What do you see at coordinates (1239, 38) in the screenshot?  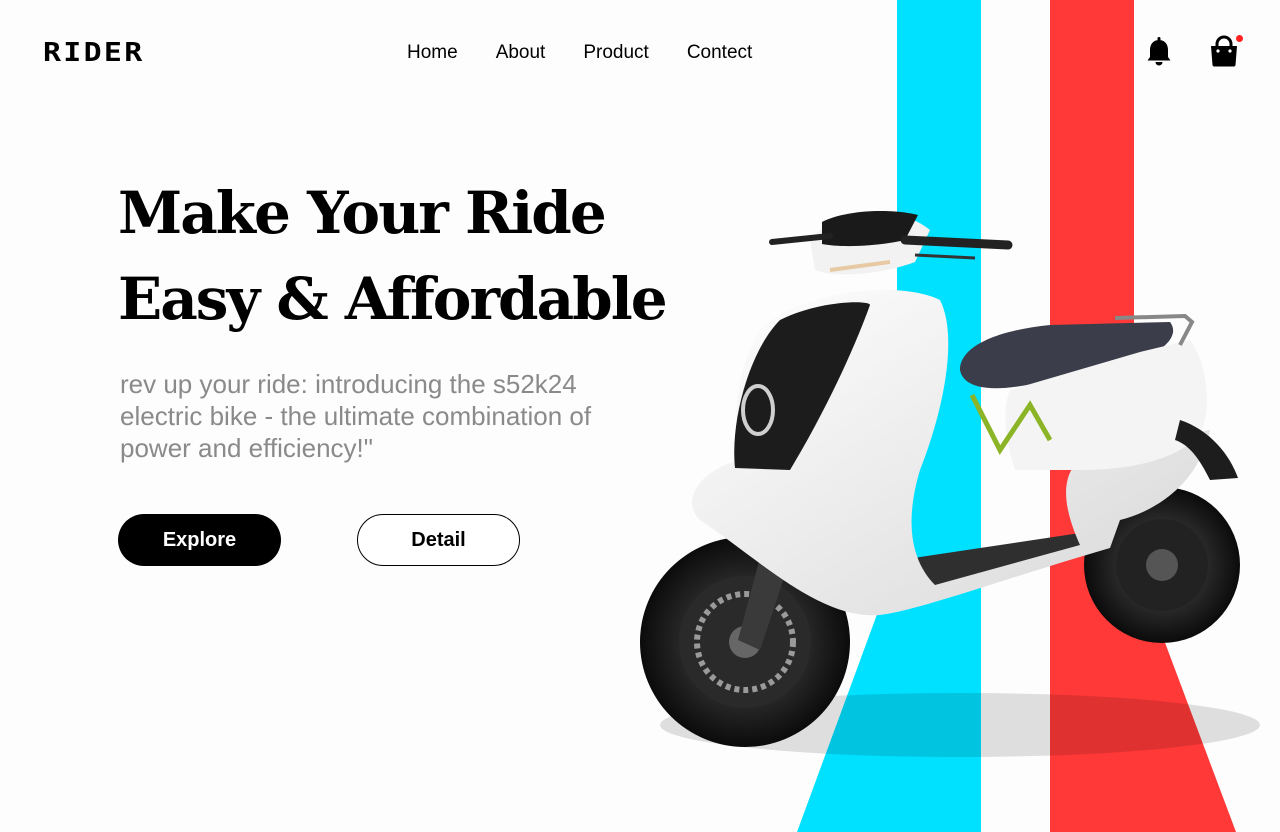 I see `cart-badge` at bounding box center [1239, 38].